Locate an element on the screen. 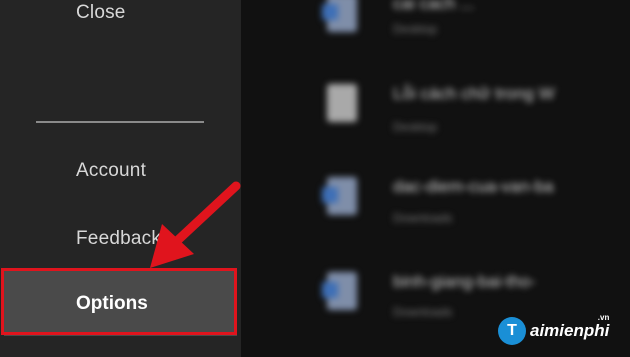  watermark-brand: aimienphi is located at coordinates (570, 330).